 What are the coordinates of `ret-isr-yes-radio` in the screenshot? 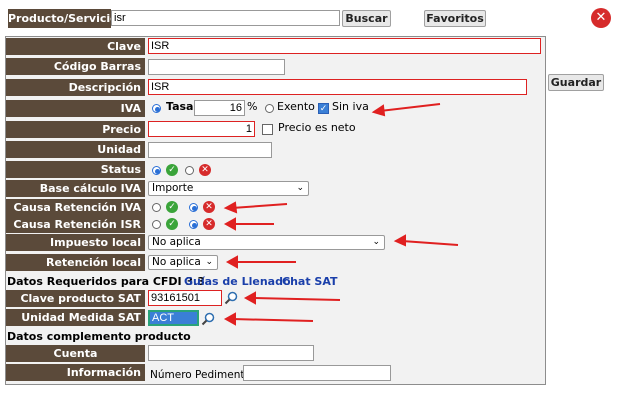 It's located at (156, 224).